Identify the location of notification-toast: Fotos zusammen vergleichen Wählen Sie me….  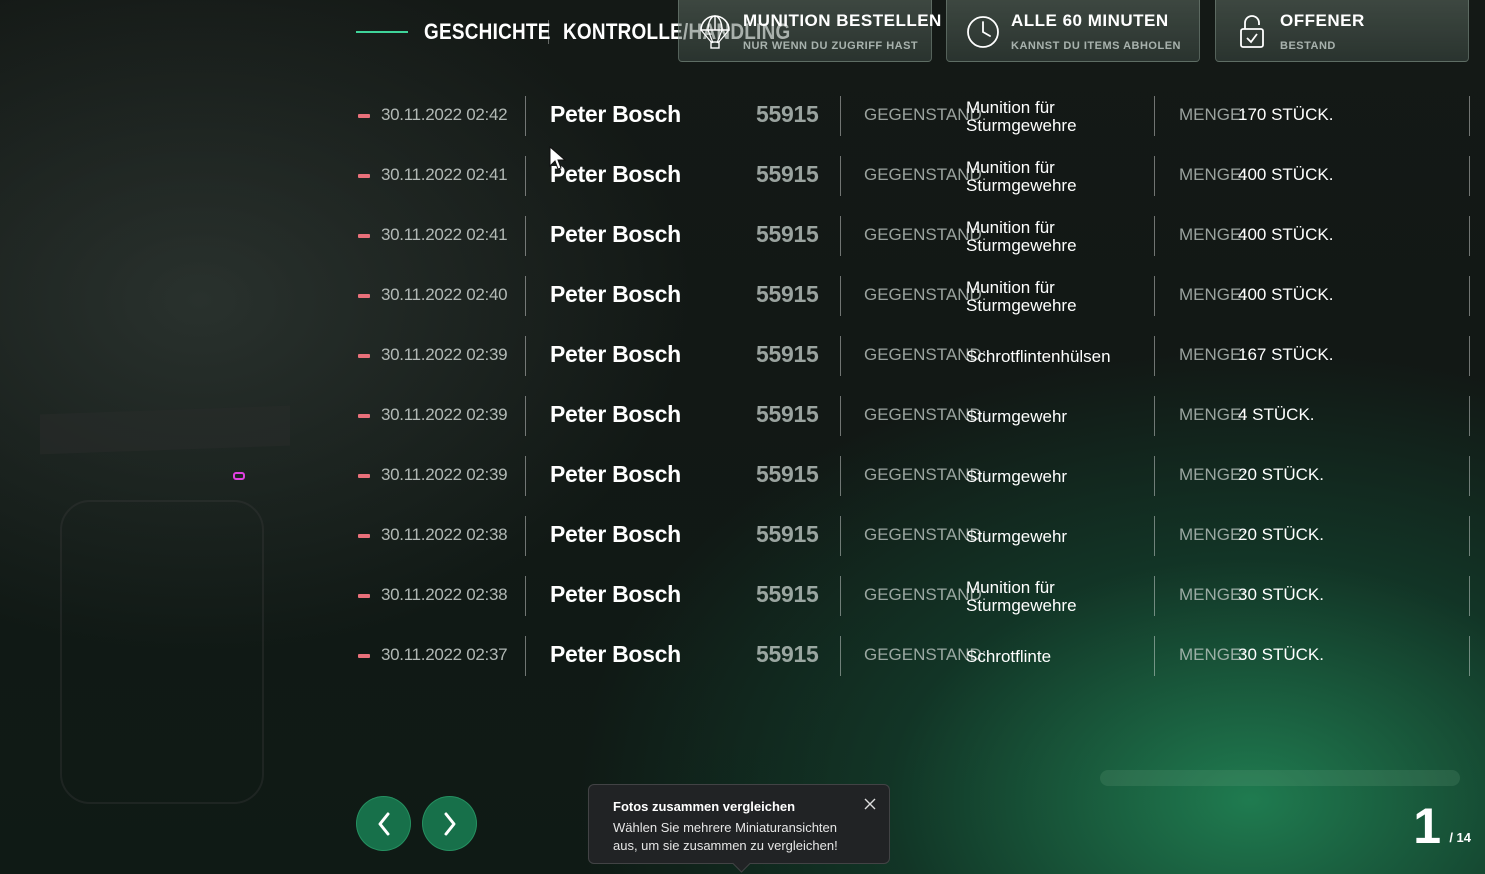
(739, 828).